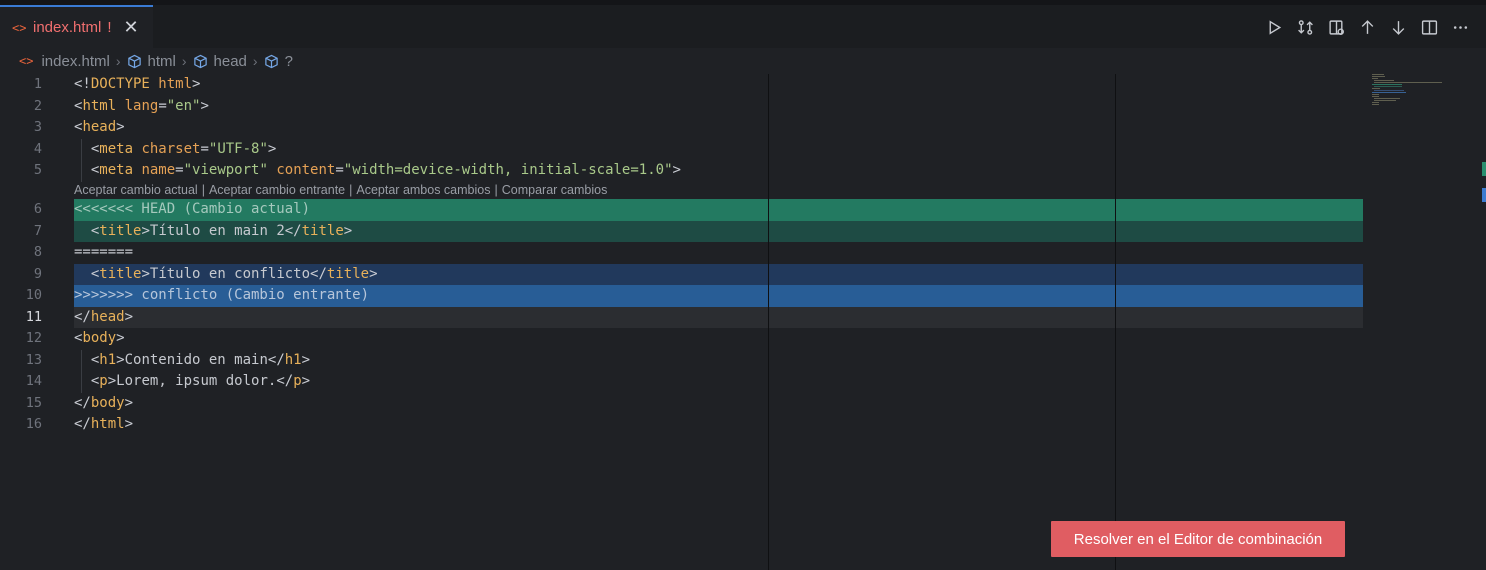 The height and width of the screenshot is (570, 1486). What do you see at coordinates (555, 190) in the screenshot?
I see `compare-changes-link: Comparar cambios` at bounding box center [555, 190].